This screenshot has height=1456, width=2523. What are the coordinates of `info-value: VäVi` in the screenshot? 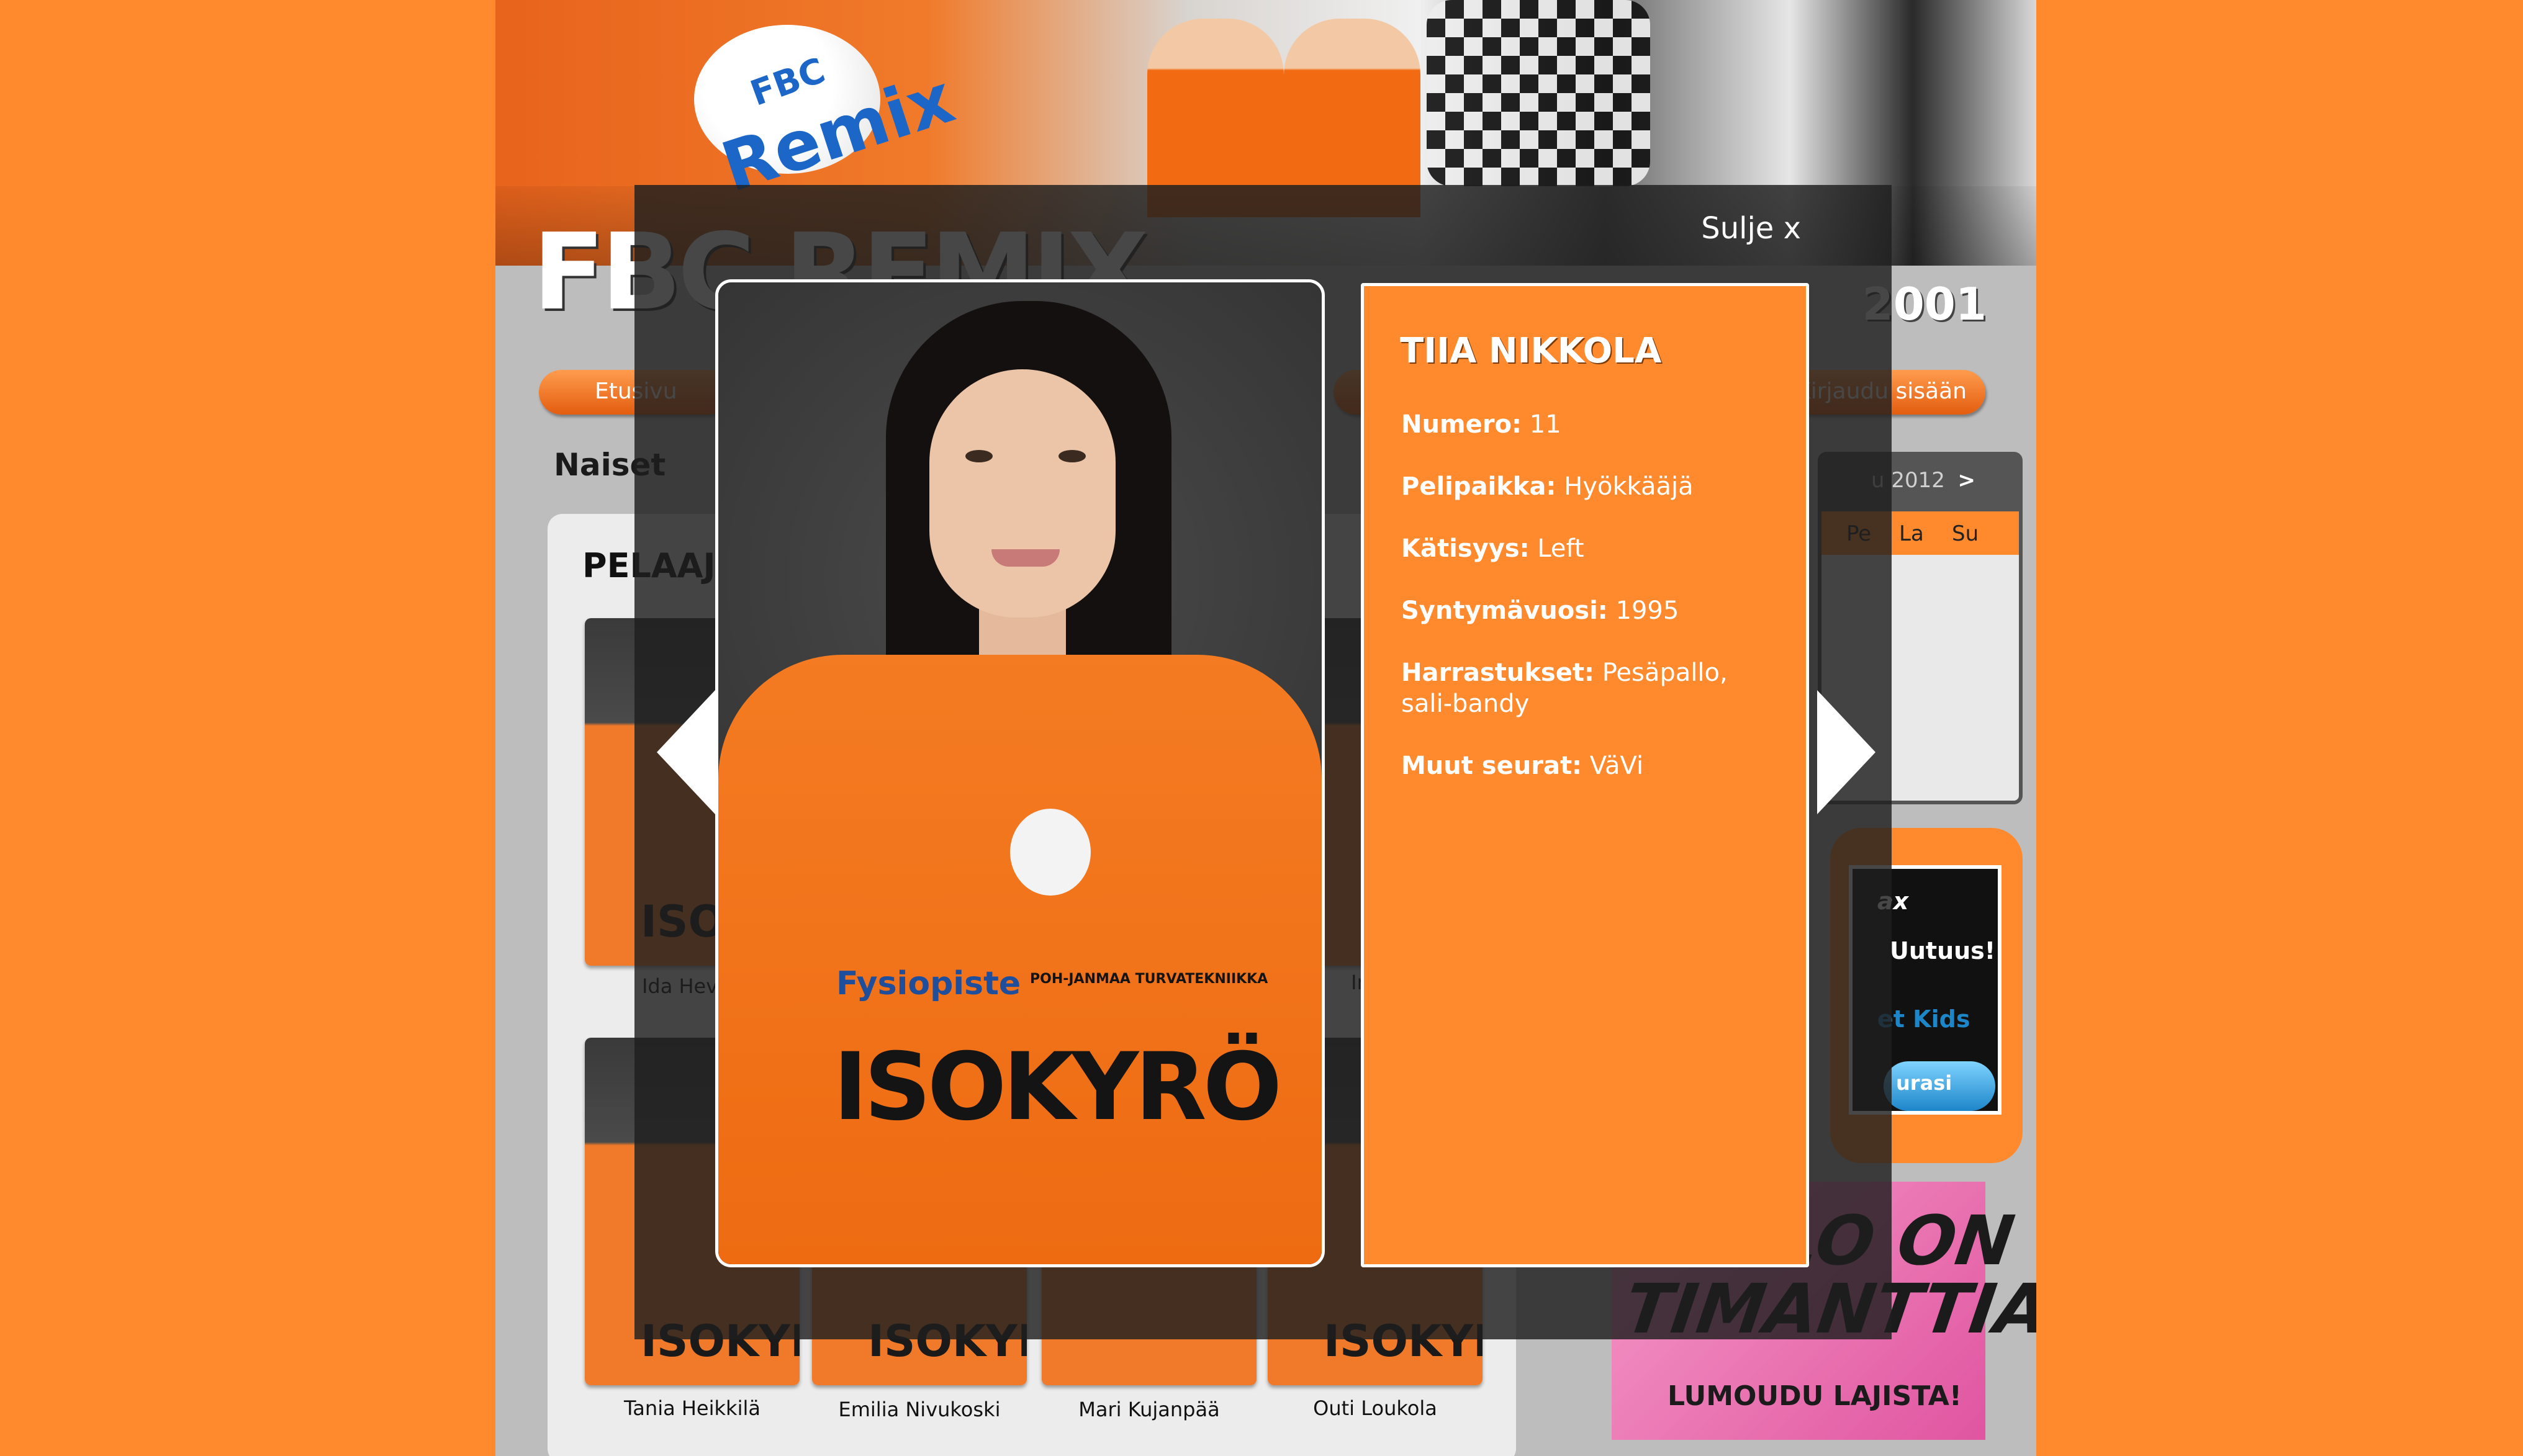 It's located at (1616, 766).